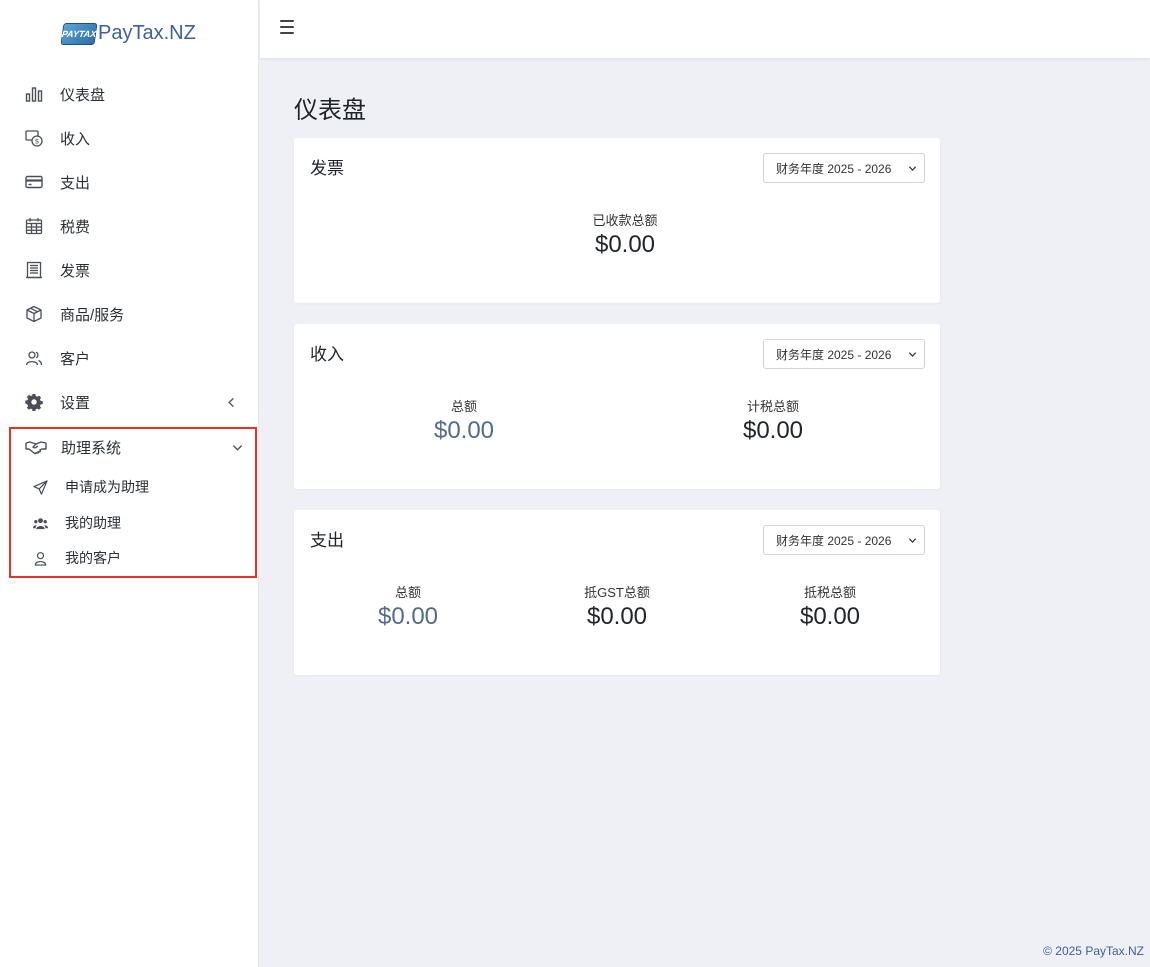 The width and height of the screenshot is (1150, 967). I want to click on credit-card-icon, so click(34, 182).